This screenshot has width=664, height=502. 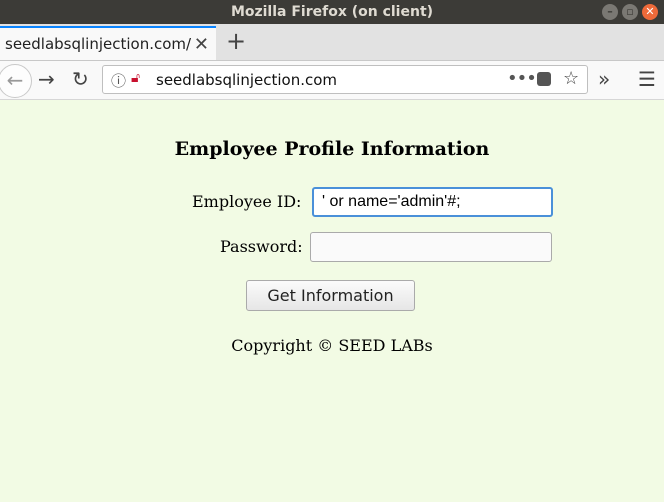 I want to click on employee-id-input, so click(x=432, y=202).